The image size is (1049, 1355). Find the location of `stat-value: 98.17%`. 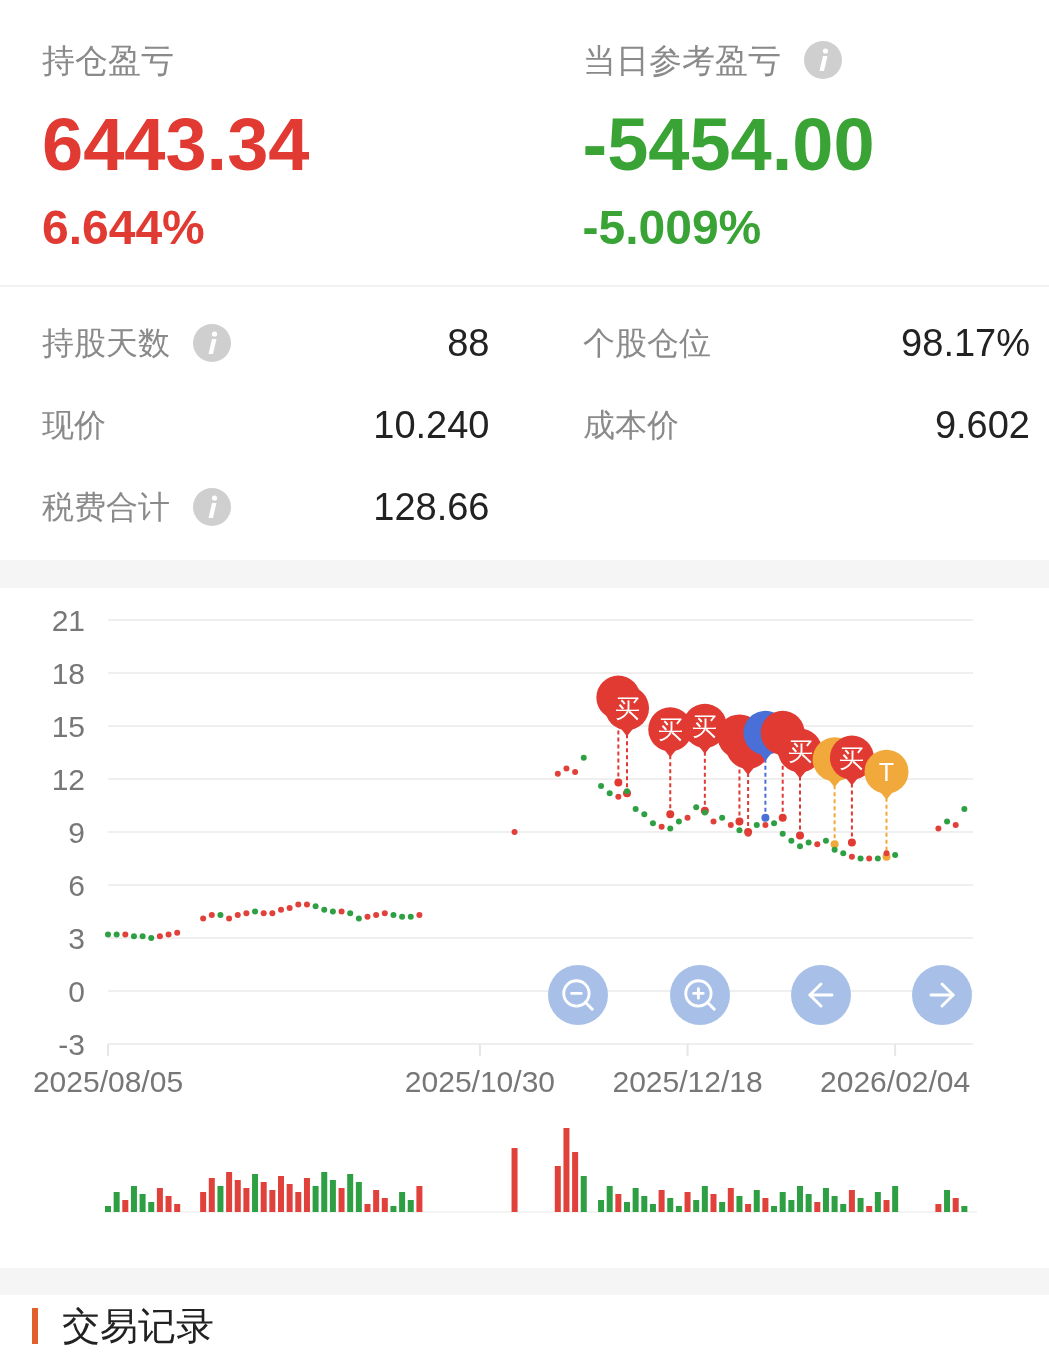

stat-value: 98.17% is located at coordinates (965, 343).